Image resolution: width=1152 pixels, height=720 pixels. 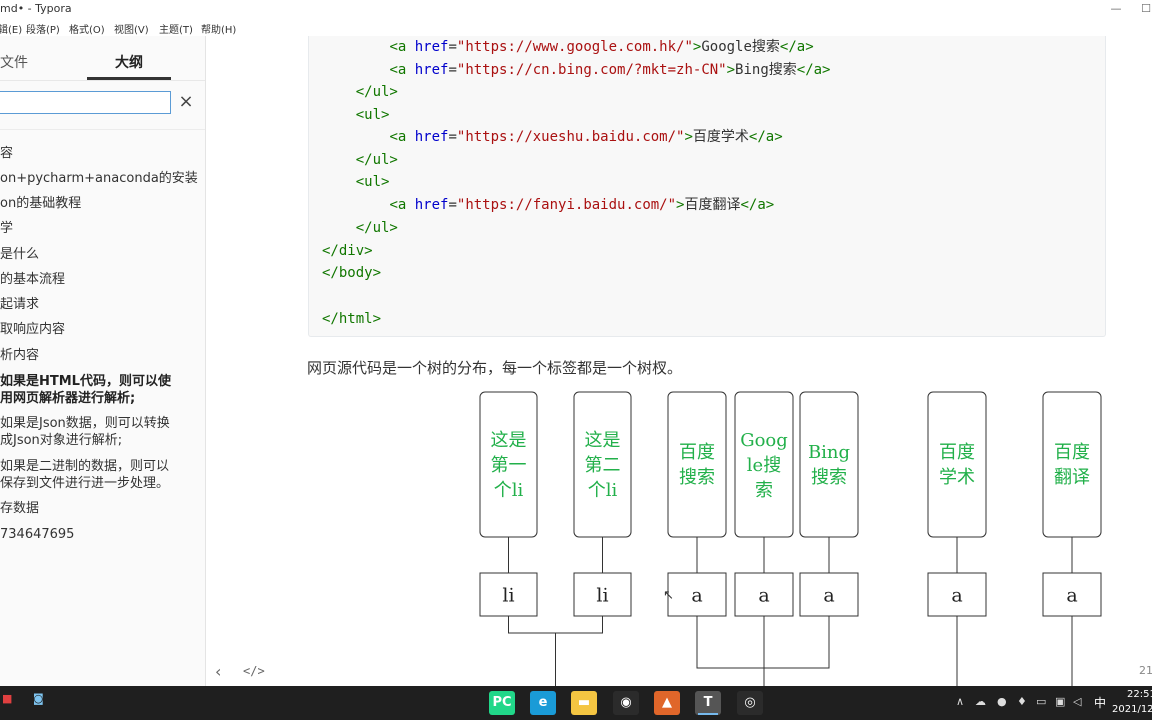 I want to click on window-title: md• - Typora, so click(x=36, y=8).